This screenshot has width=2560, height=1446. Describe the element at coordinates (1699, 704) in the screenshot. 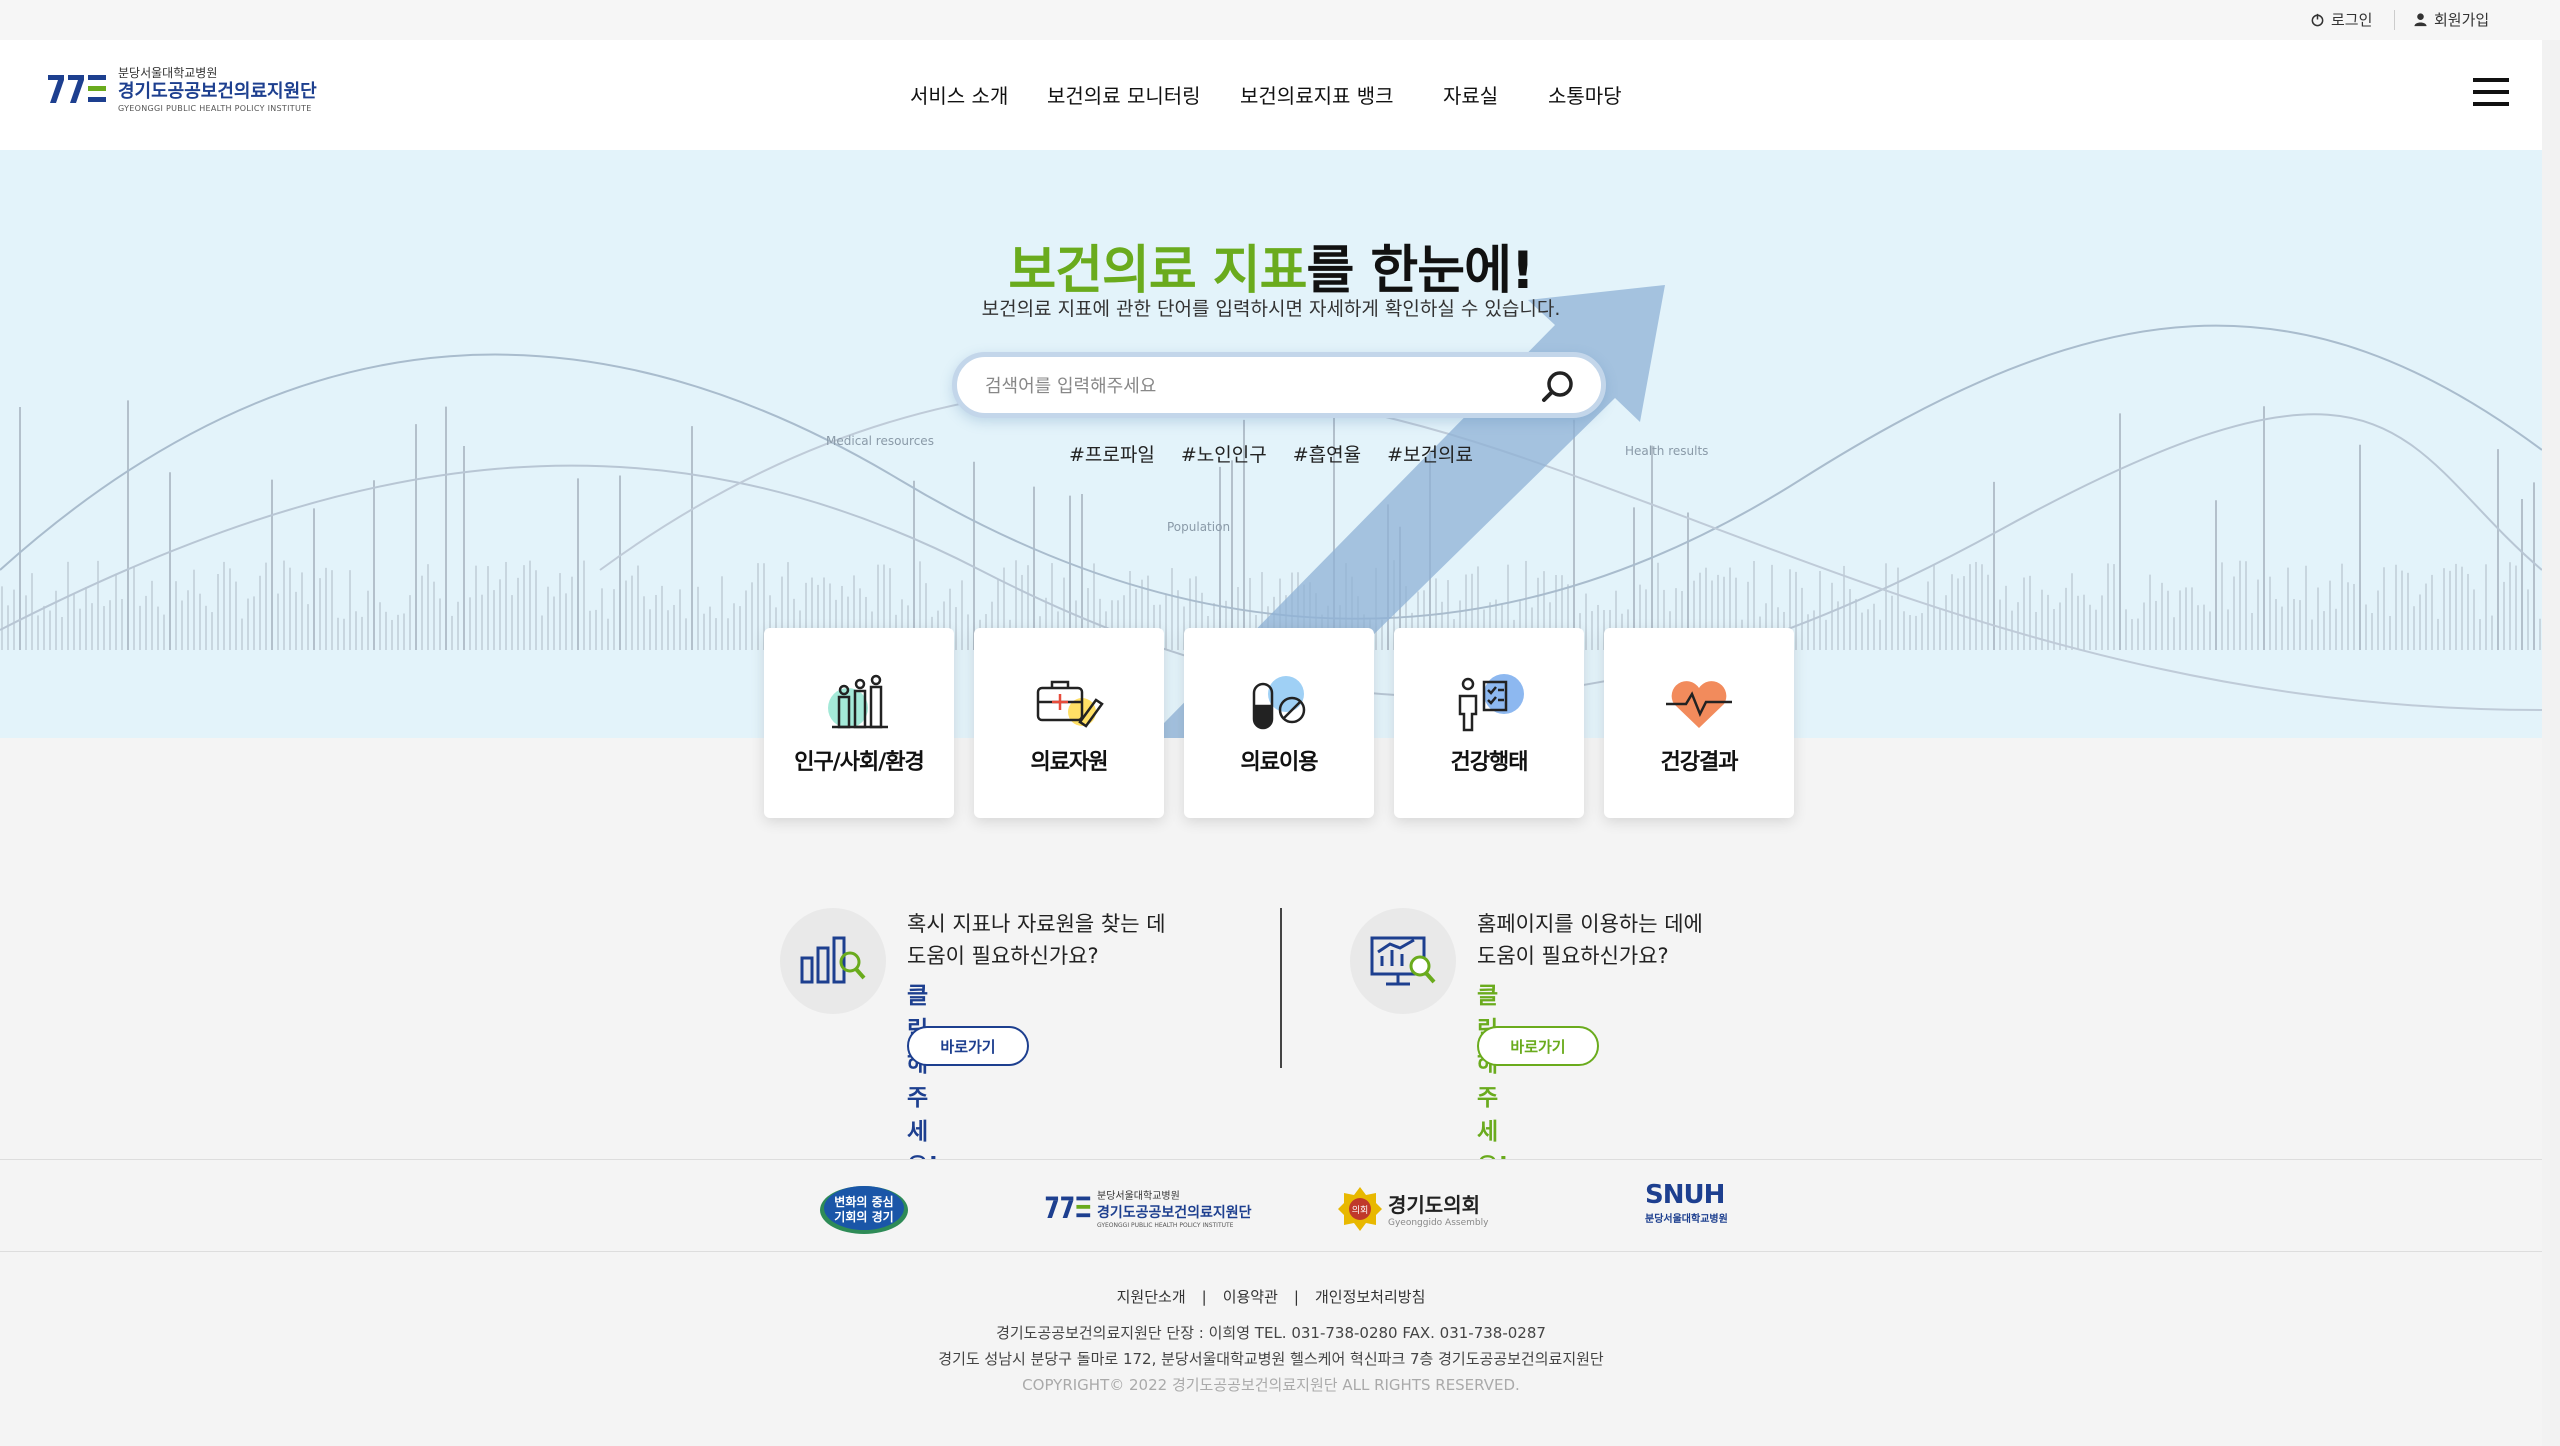

I see `heart-pulse-icon` at that location.